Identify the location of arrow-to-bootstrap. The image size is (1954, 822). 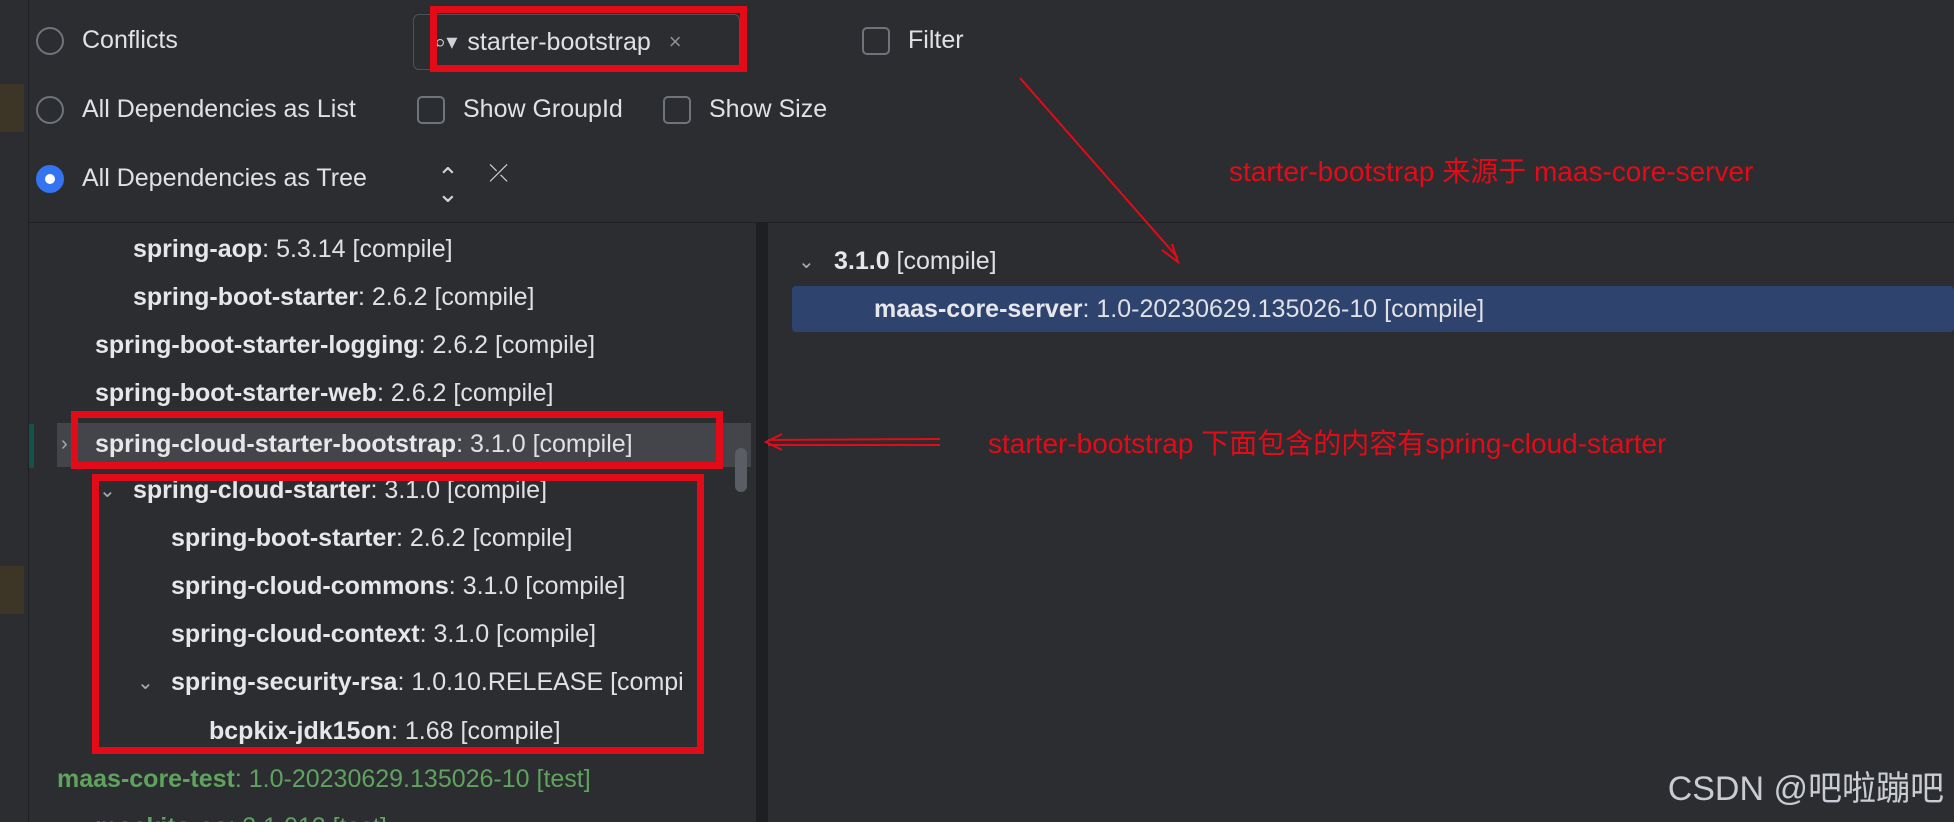
(854, 439).